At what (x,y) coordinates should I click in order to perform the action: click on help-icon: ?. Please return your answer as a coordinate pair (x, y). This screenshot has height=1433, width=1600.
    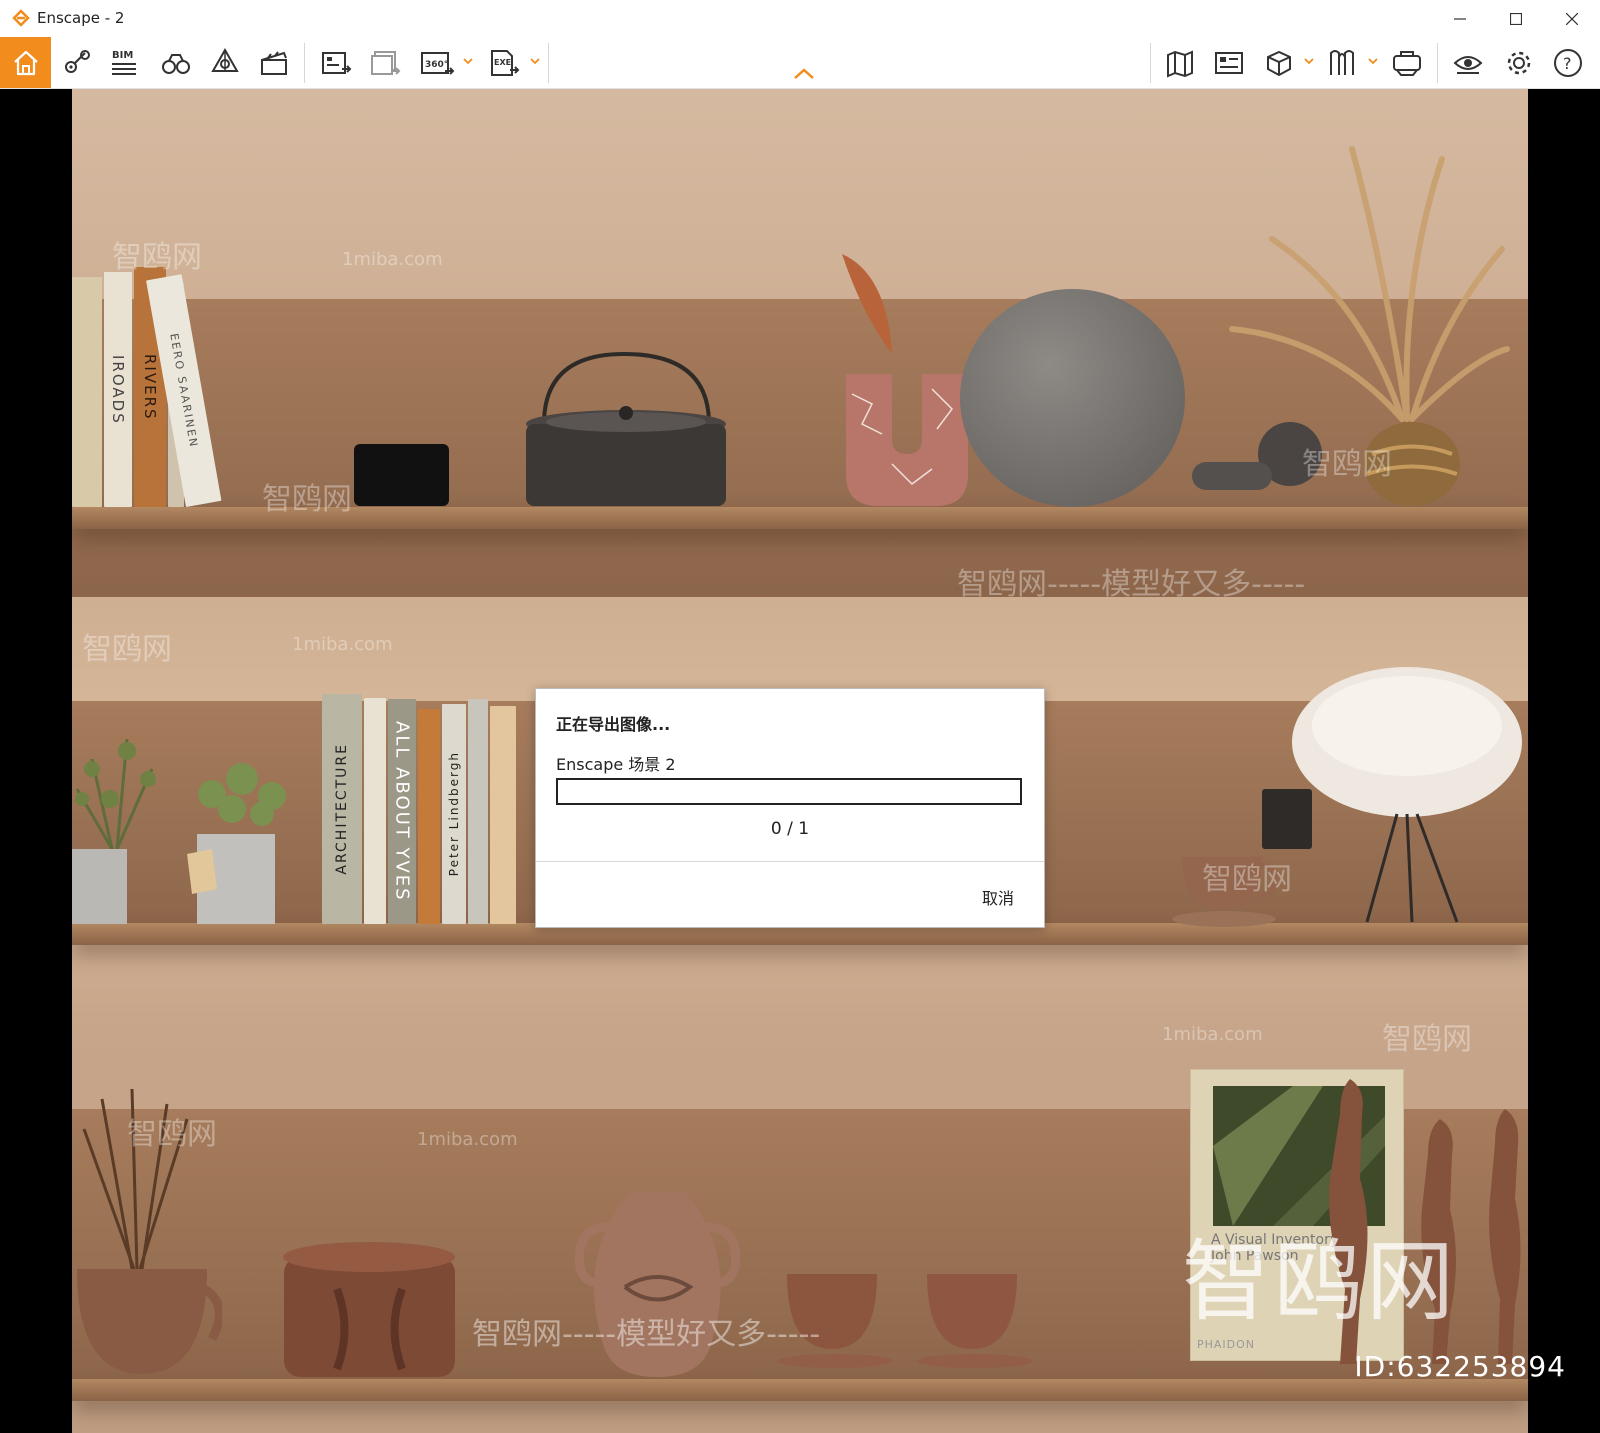
    Looking at the image, I should click on (1568, 63).